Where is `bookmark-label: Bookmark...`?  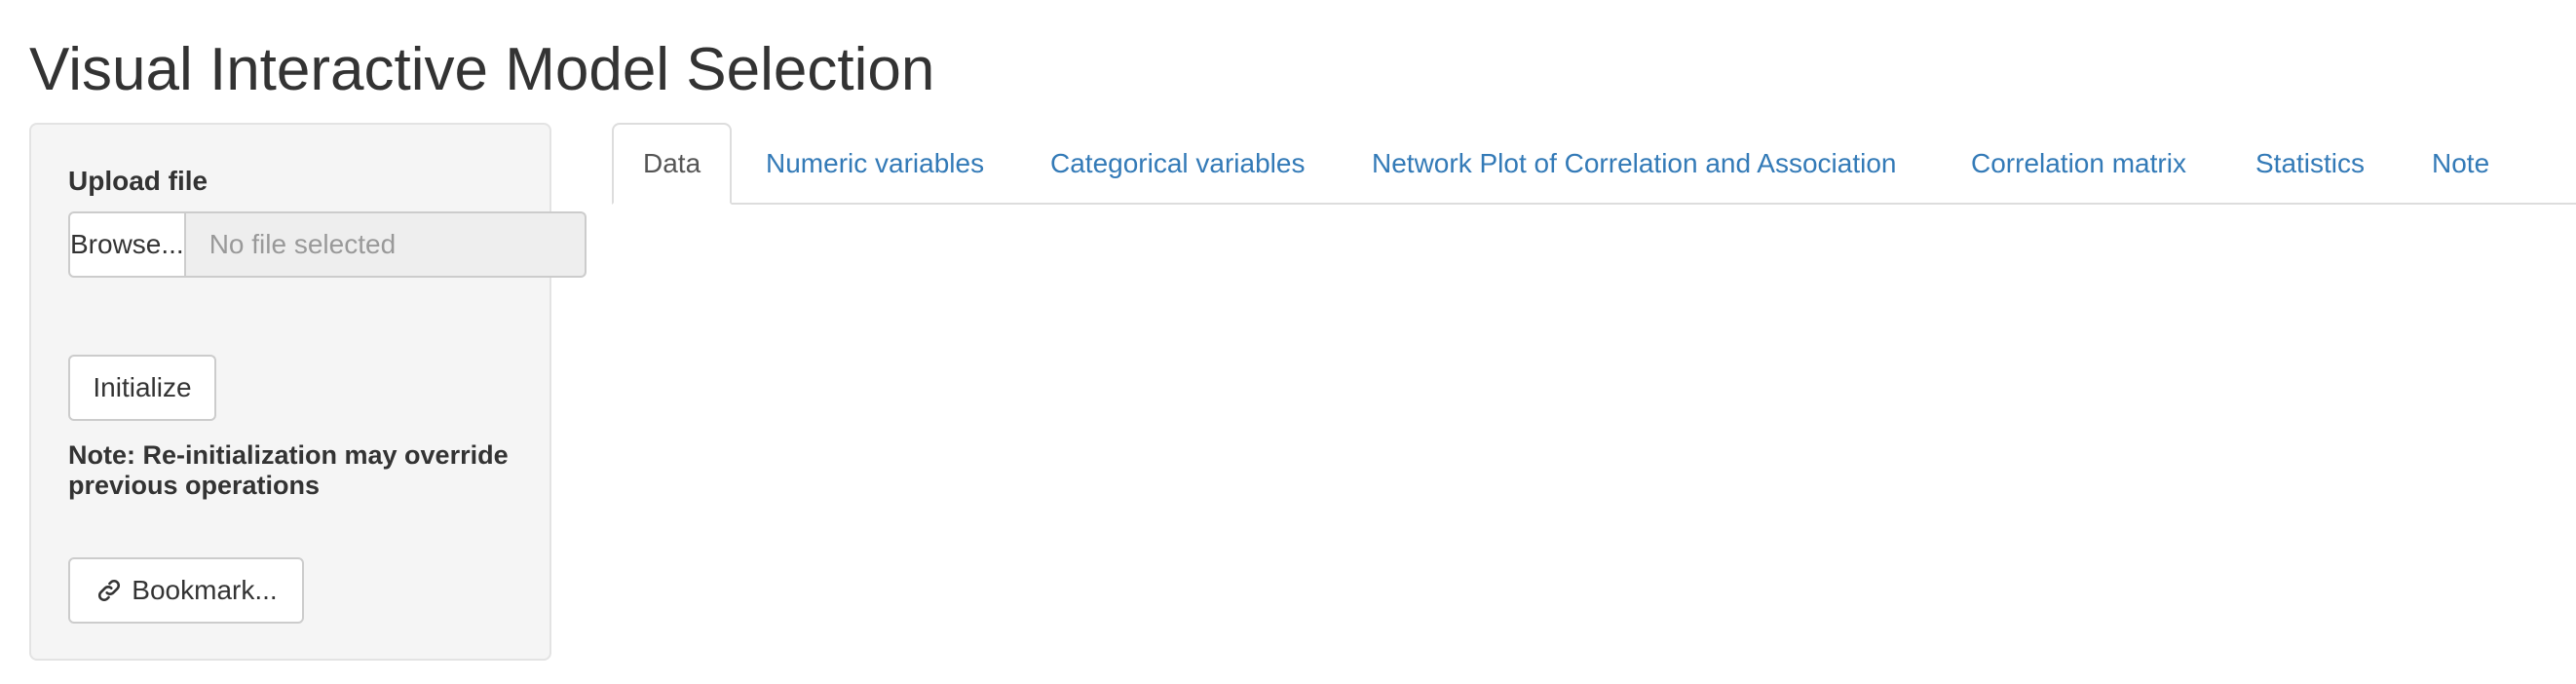 bookmark-label: Bookmark... is located at coordinates (205, 590).